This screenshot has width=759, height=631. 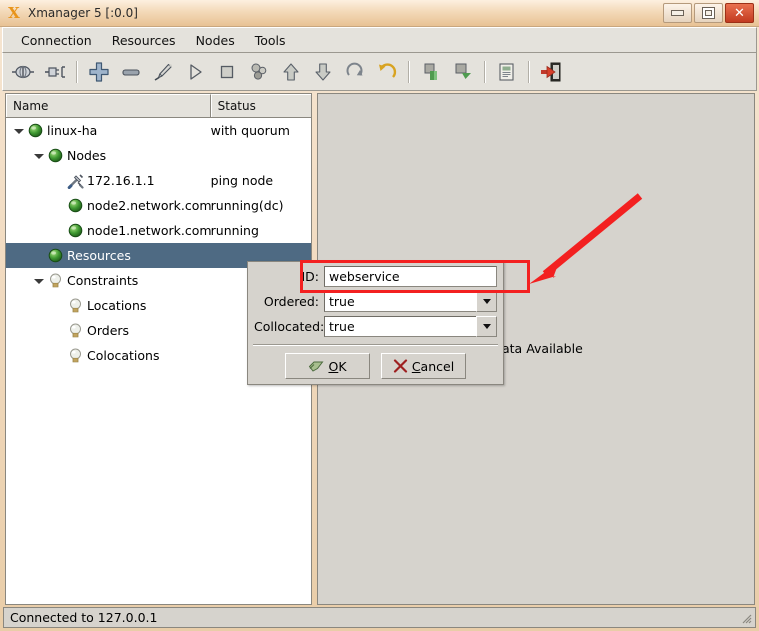 I want to click on window-controls: ✕, so click(x=708, y=13).